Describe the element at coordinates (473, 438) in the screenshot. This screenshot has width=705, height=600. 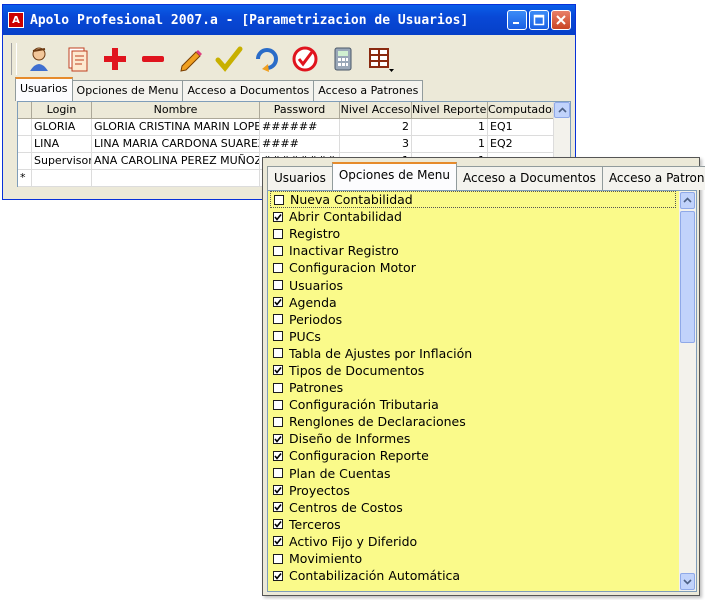
I see `menu-option-item: Diseño de Informes` at that location.